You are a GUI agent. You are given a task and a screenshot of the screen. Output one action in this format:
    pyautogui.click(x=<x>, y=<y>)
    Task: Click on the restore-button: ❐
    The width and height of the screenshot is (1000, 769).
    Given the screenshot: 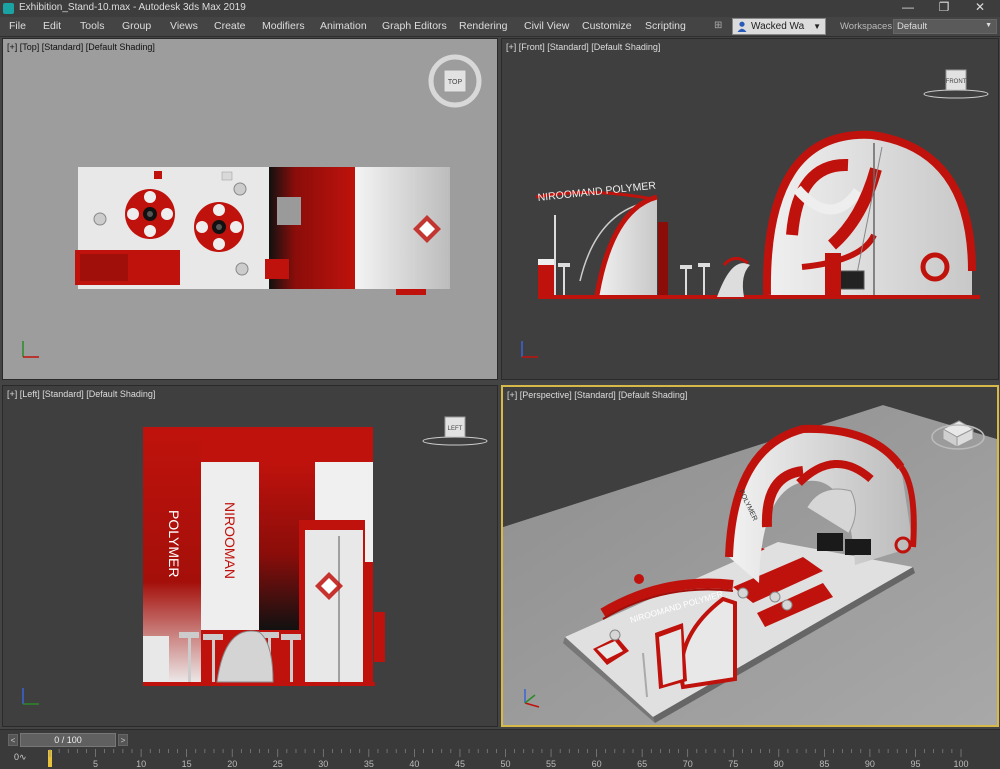 What is the action you would take?
    pyautogui.click(x=944, y=8)
    